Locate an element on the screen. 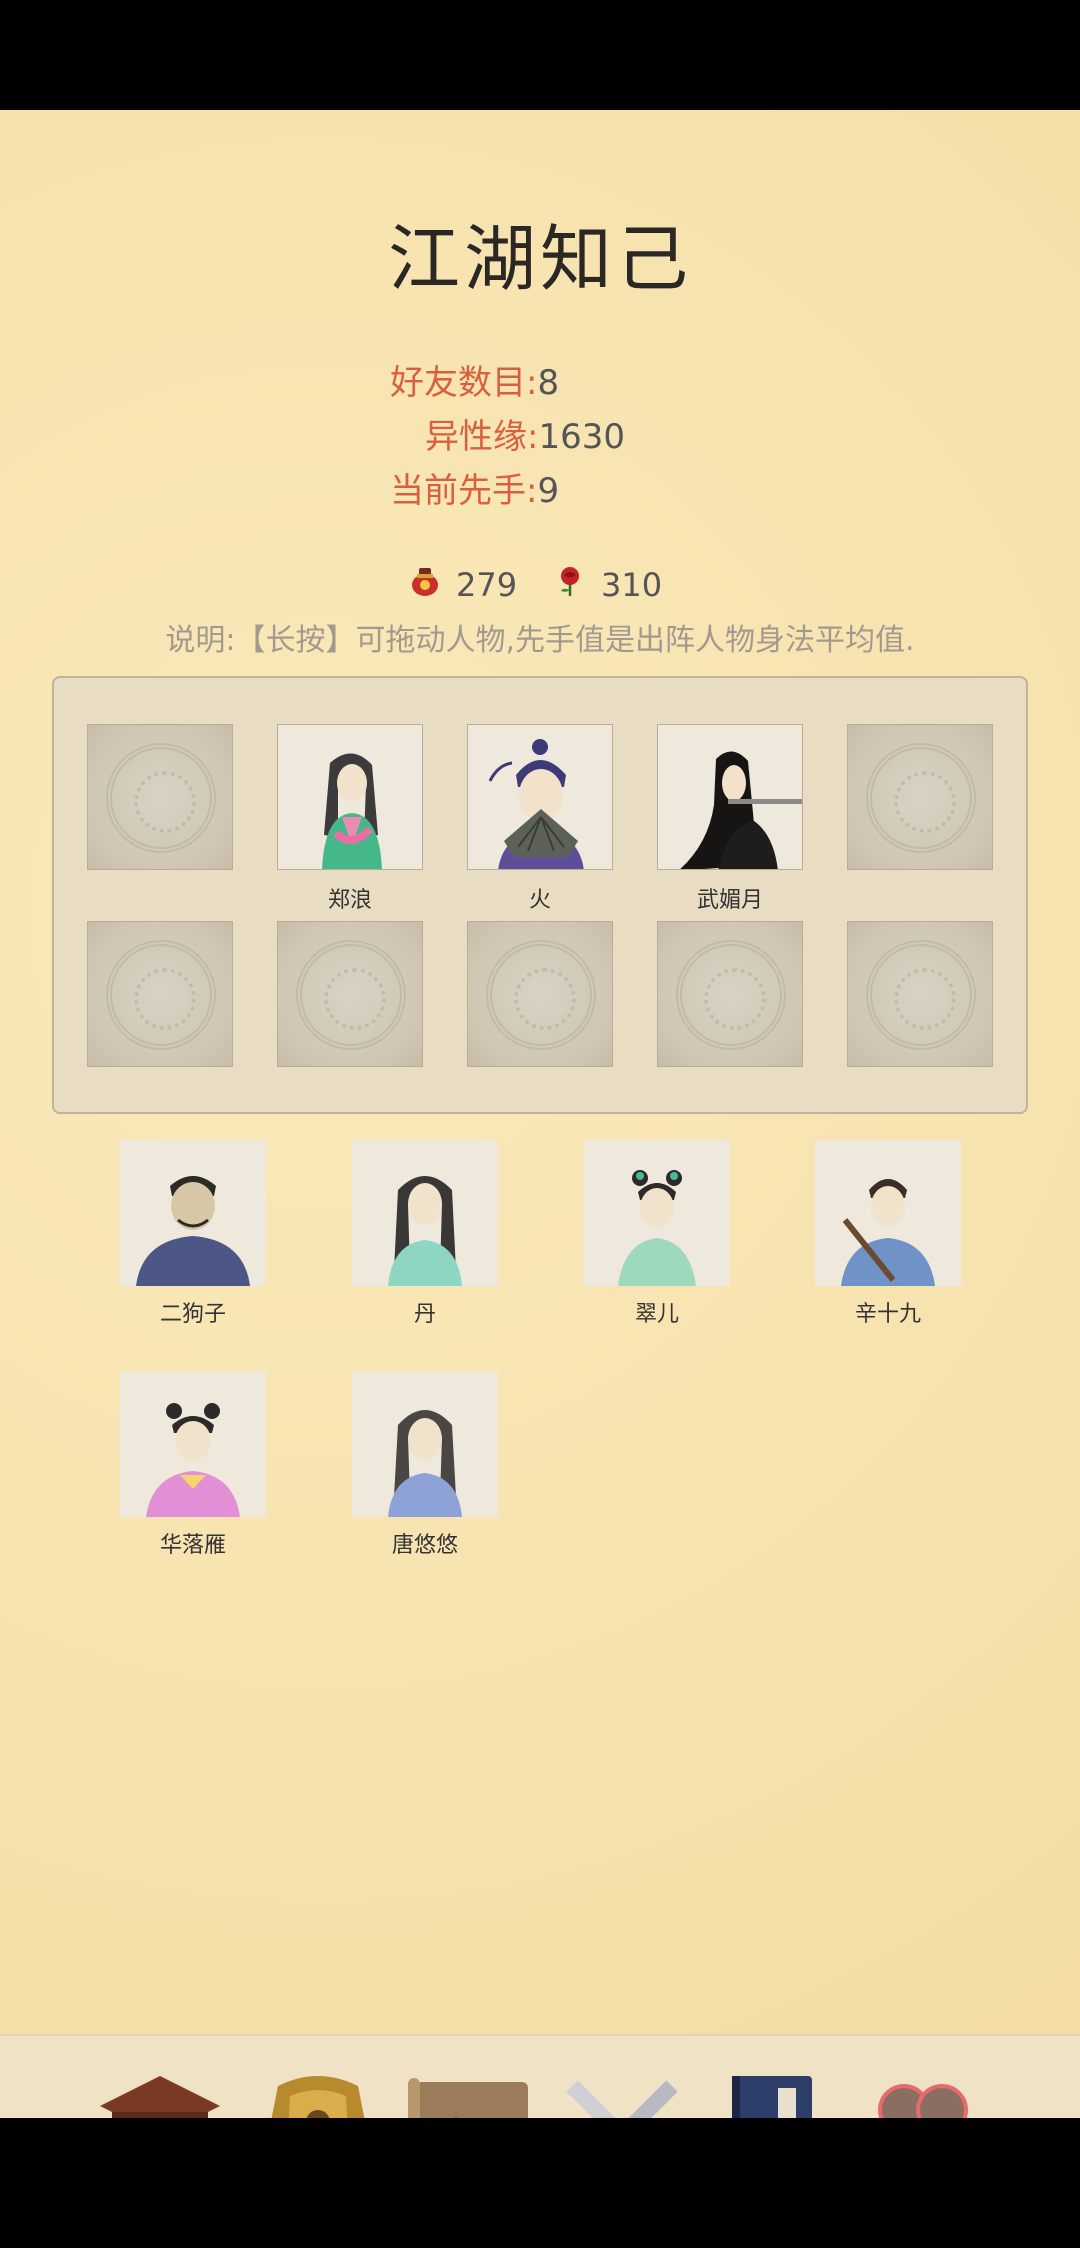 The image size is (1080, 2248). romance-stat: 异性缘:1630 is located at coordinates (525, 433).